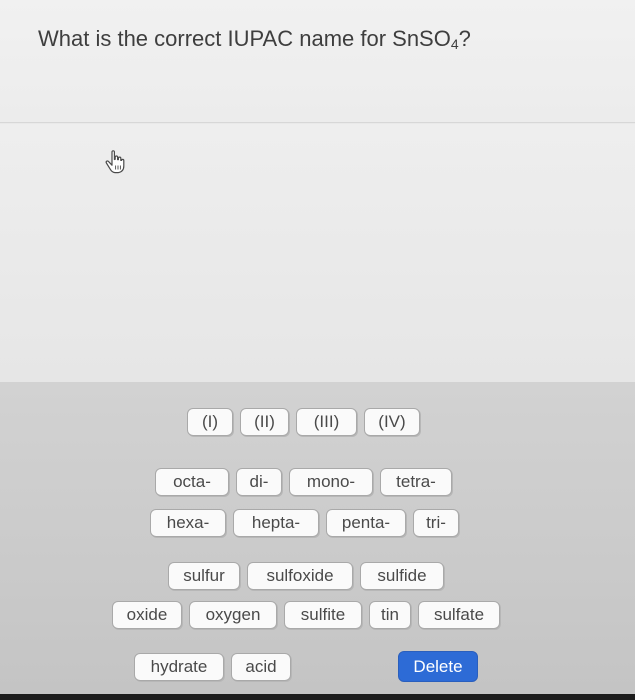 The width and height of the screenshot is (635, 700). I want to click on tile-sulfide: sulfide, so click(402, 576).